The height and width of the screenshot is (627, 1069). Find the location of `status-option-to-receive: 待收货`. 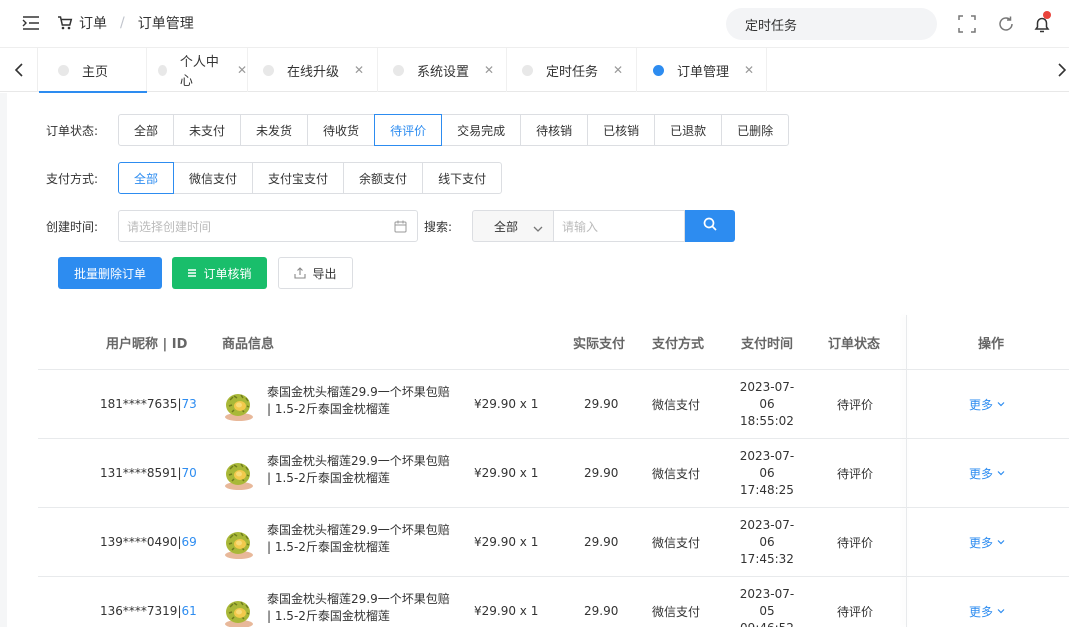

status-option-to-receive: 待收货 is located at coordinates (341, 130).